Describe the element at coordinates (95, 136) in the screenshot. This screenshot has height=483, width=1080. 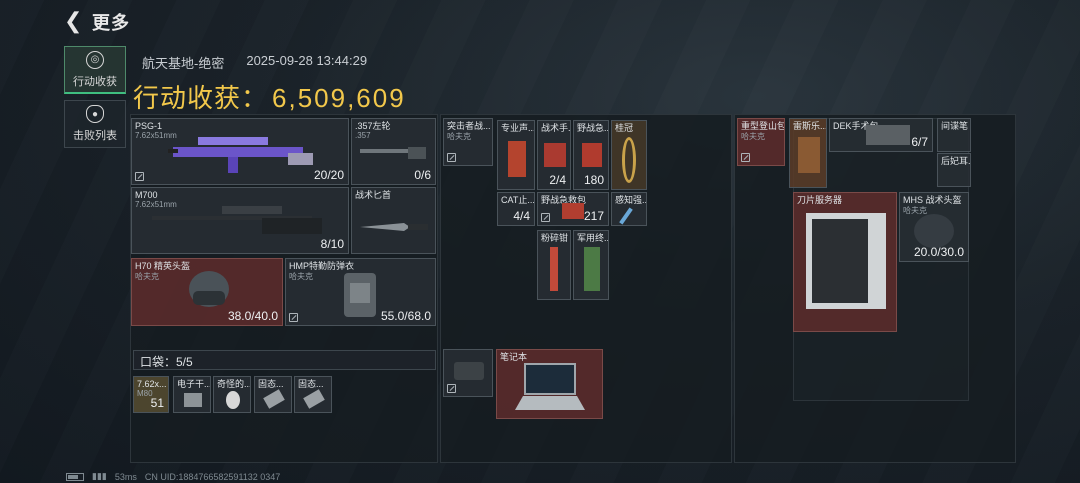
I see `tab-kills-label: 击败列表` at that location.